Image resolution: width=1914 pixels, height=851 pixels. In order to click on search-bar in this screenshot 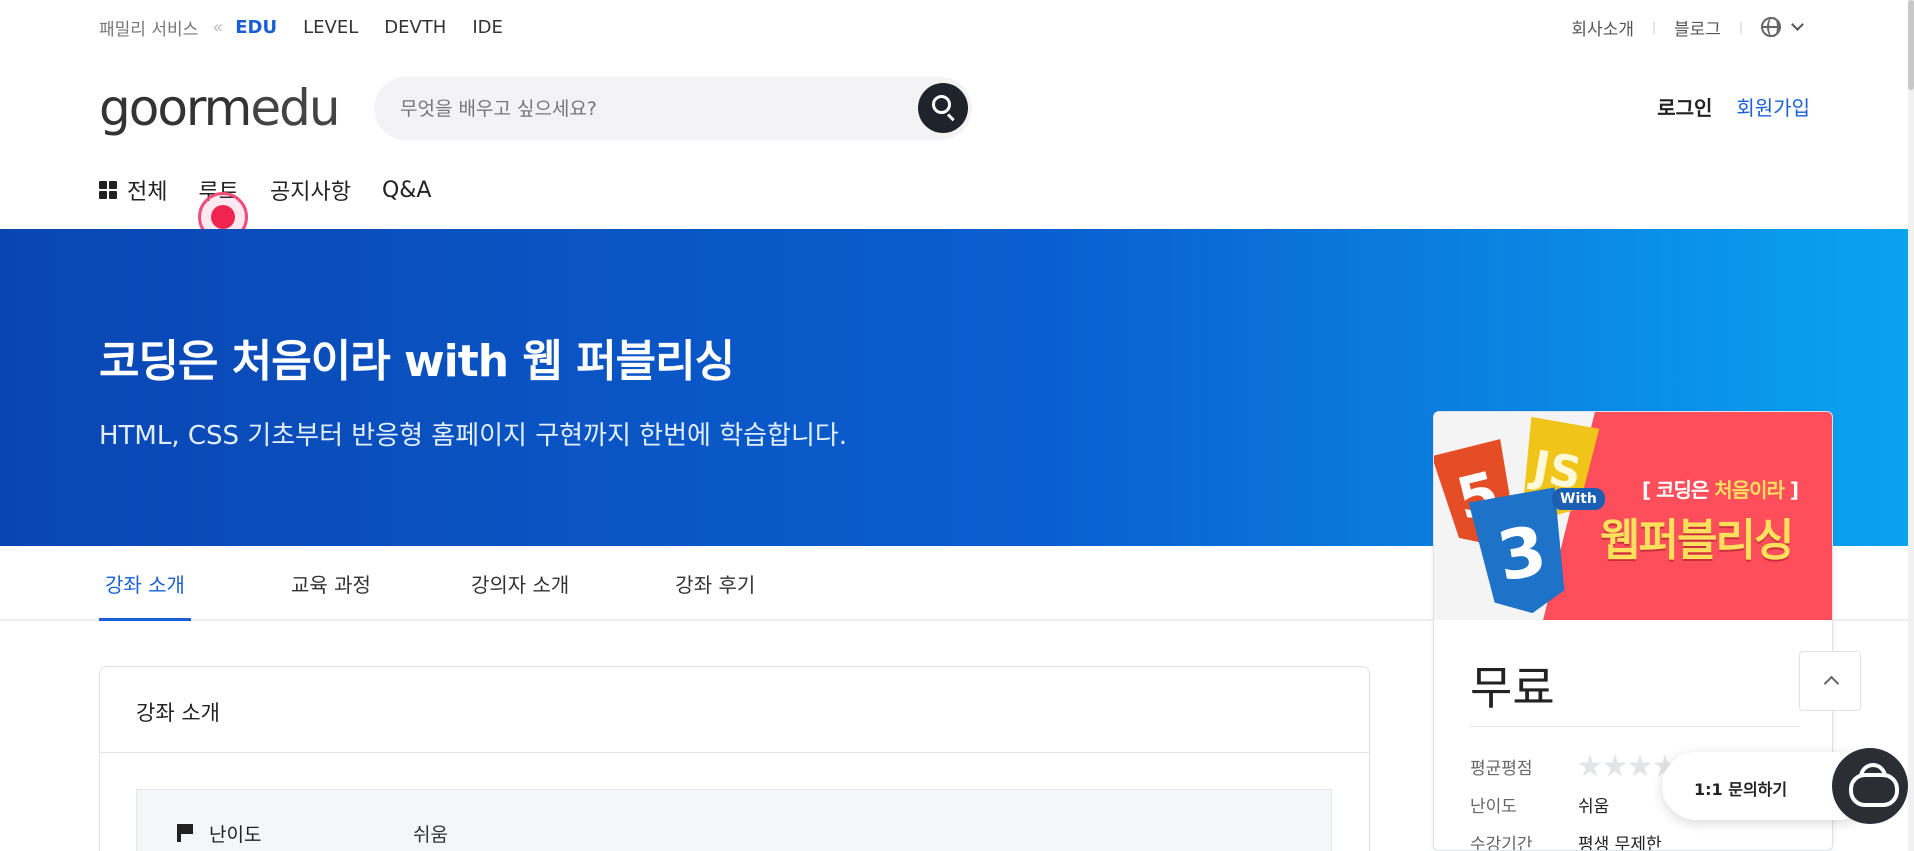, I will do `click(673, 108)`.